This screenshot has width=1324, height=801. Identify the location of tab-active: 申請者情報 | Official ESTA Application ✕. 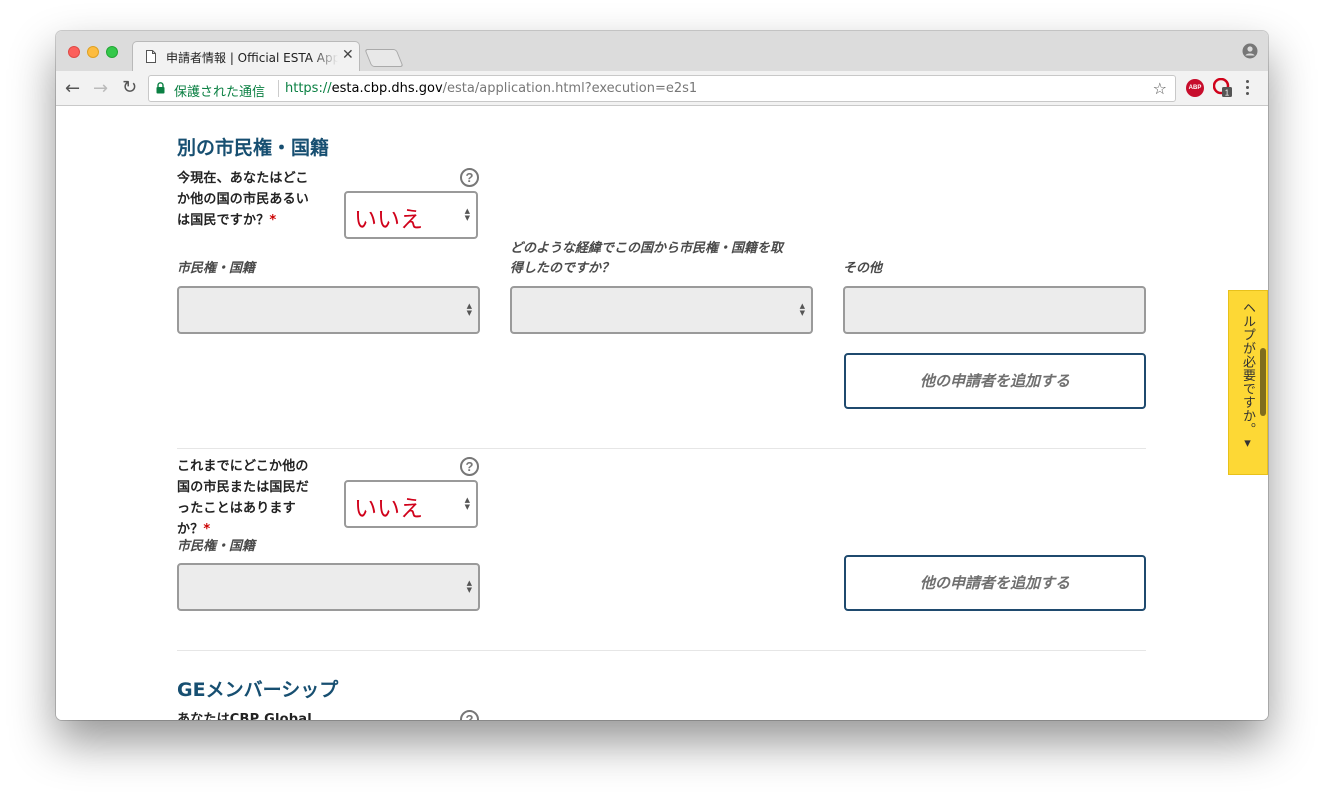
(246, 56).